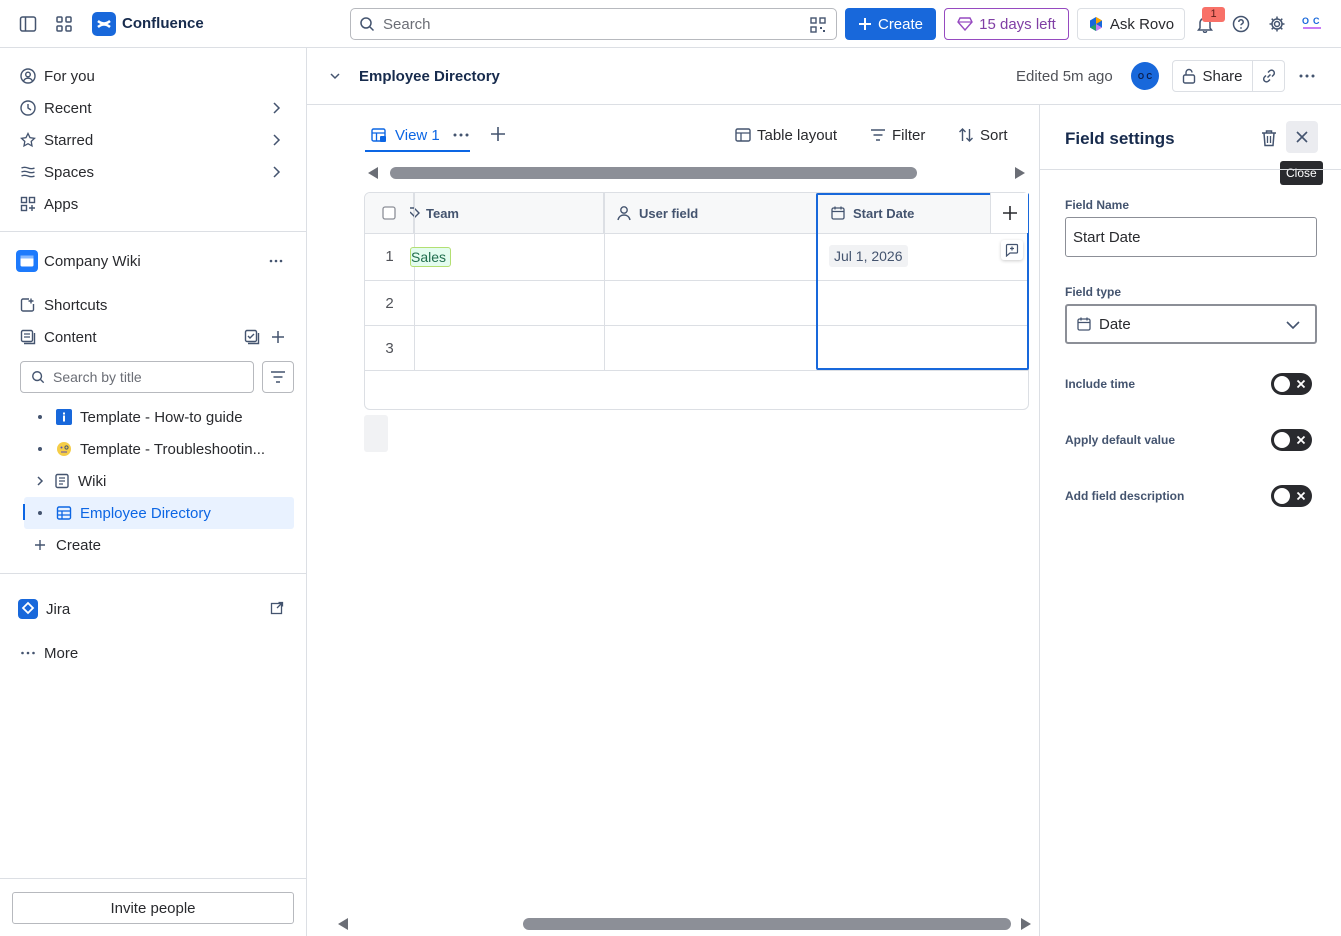 The width and height of the screenshot is (1341, 936). What do you see at coordinates (1269, 138) in the screenshot?
I see `delete-icon` at bounding box center [1269, 138].